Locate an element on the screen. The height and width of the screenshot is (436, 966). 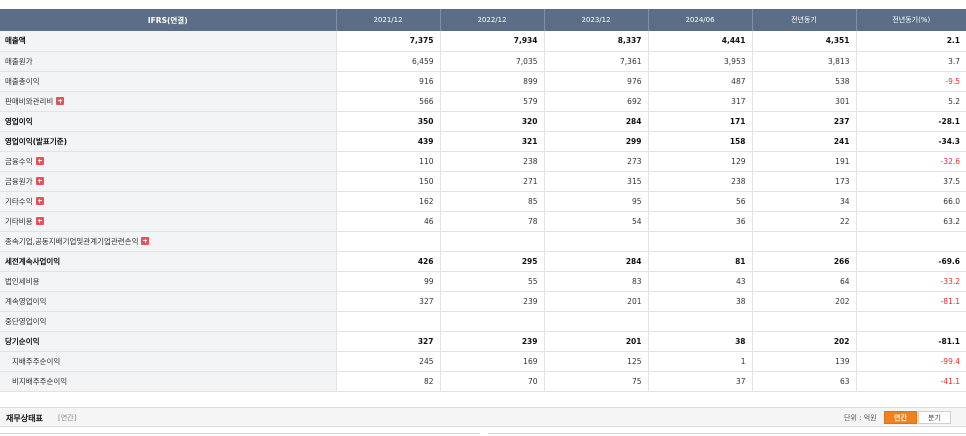
cell-change-pct: 5.2 is located at coordinates (910, 101).